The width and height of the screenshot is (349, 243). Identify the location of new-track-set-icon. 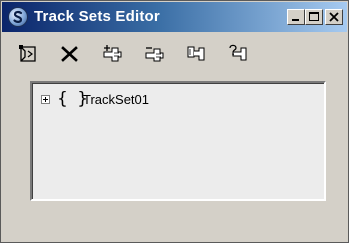
(27, 53).